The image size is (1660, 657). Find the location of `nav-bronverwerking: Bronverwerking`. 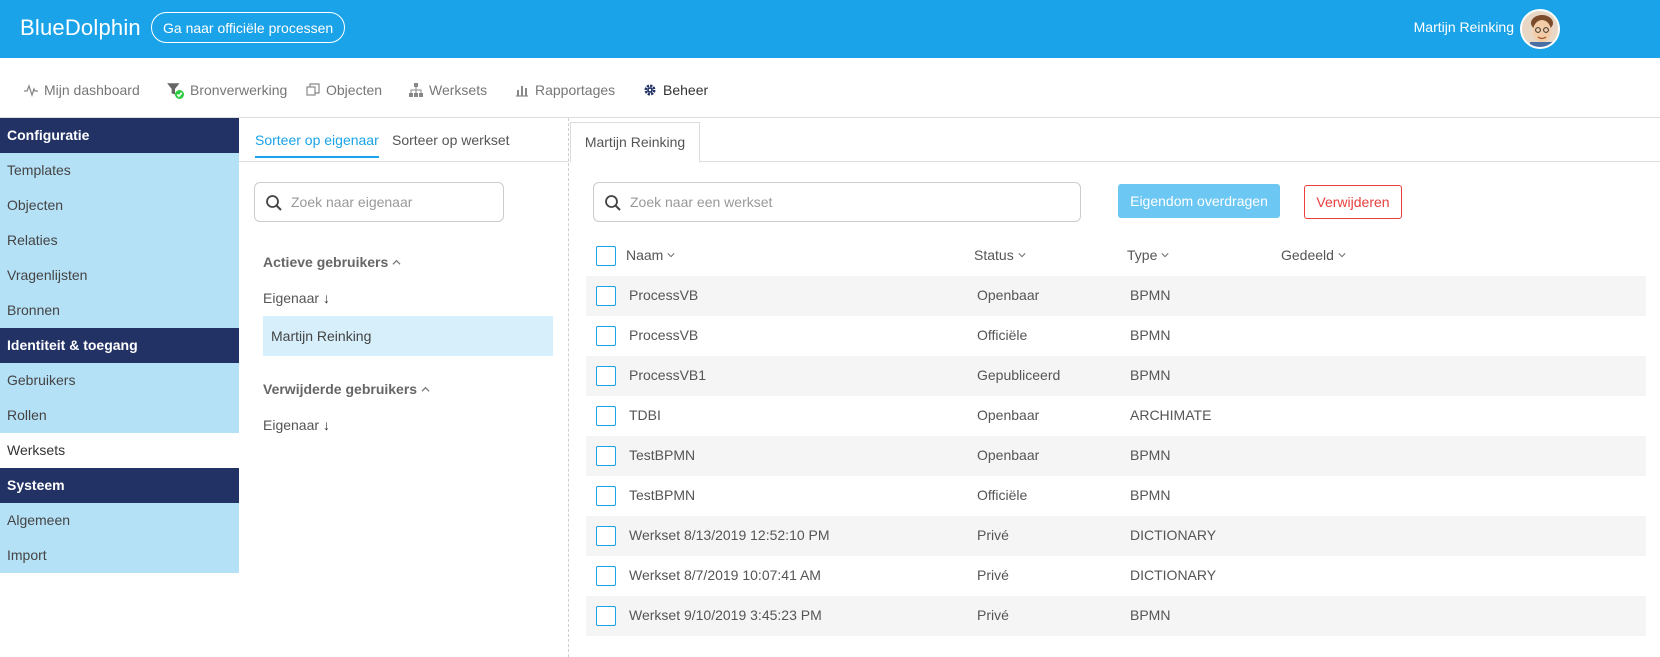

nav-bronverwerking: Bronverwerking is located at coordinates (226, 90).